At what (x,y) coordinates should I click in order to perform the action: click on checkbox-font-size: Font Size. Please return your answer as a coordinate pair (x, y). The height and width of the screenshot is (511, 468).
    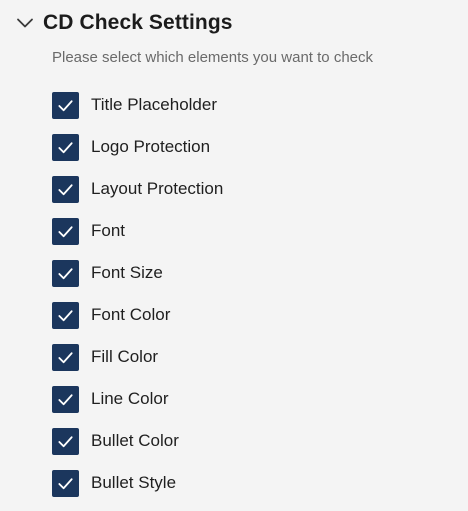
    Looking at the image, I should click on (137, 273).